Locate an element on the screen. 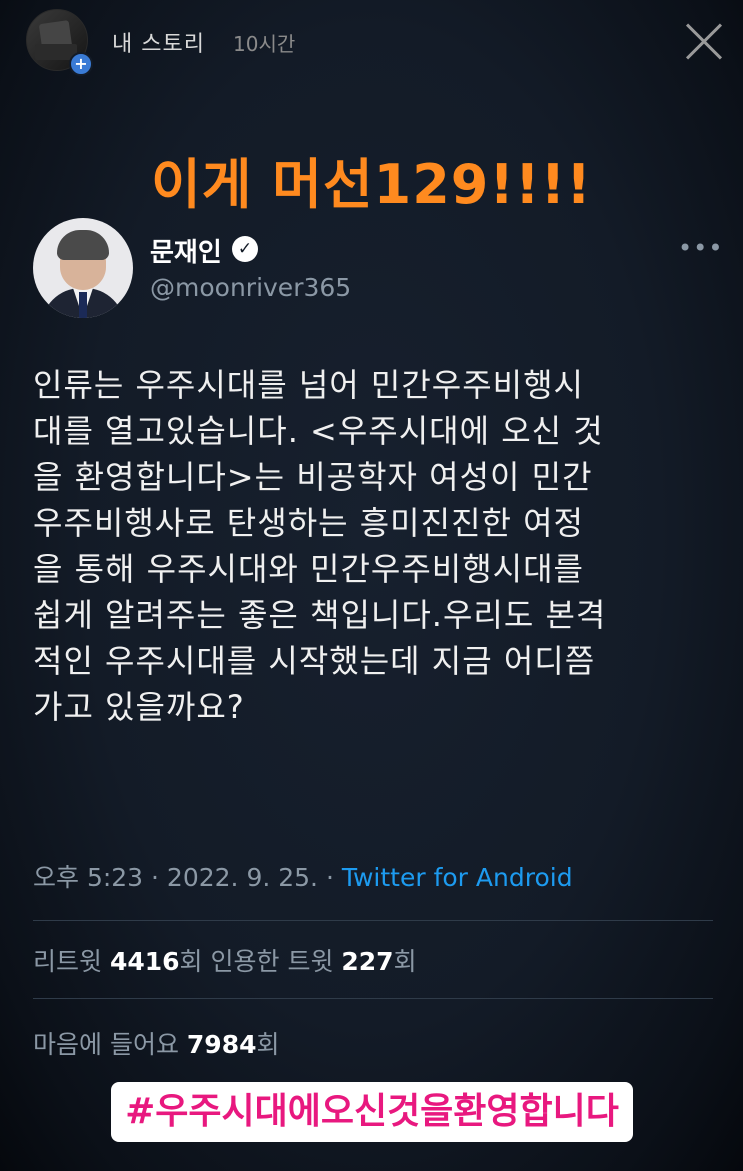 This screenshot has width=743, height=1171. tweet-author-avatar is located at coordinates (83, 268).